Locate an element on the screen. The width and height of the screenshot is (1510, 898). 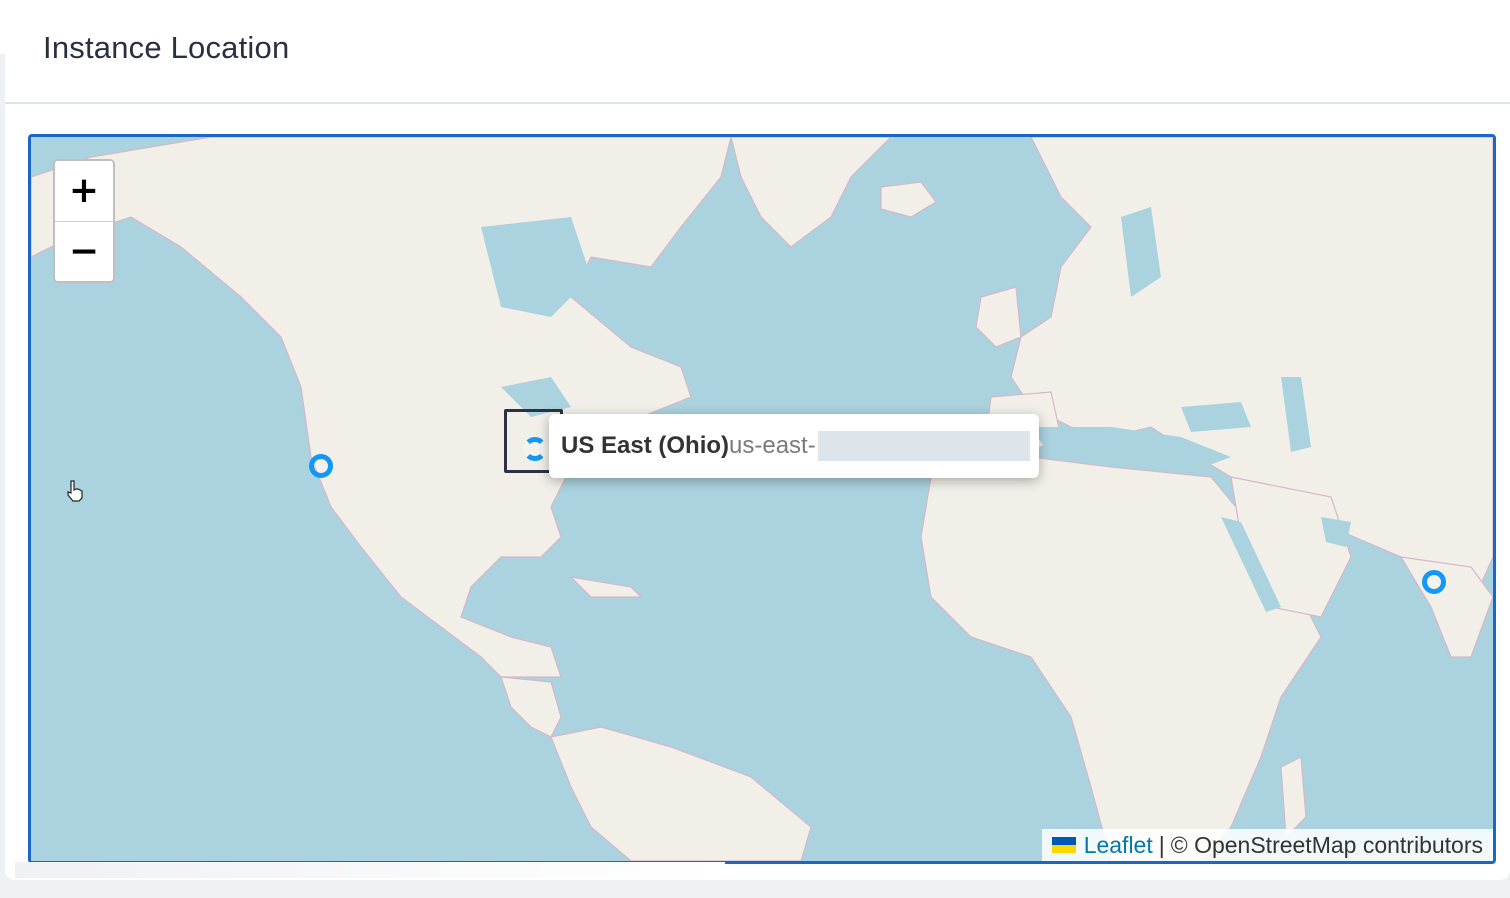
card-header: Instance Location is located at coordinates (757, 52).